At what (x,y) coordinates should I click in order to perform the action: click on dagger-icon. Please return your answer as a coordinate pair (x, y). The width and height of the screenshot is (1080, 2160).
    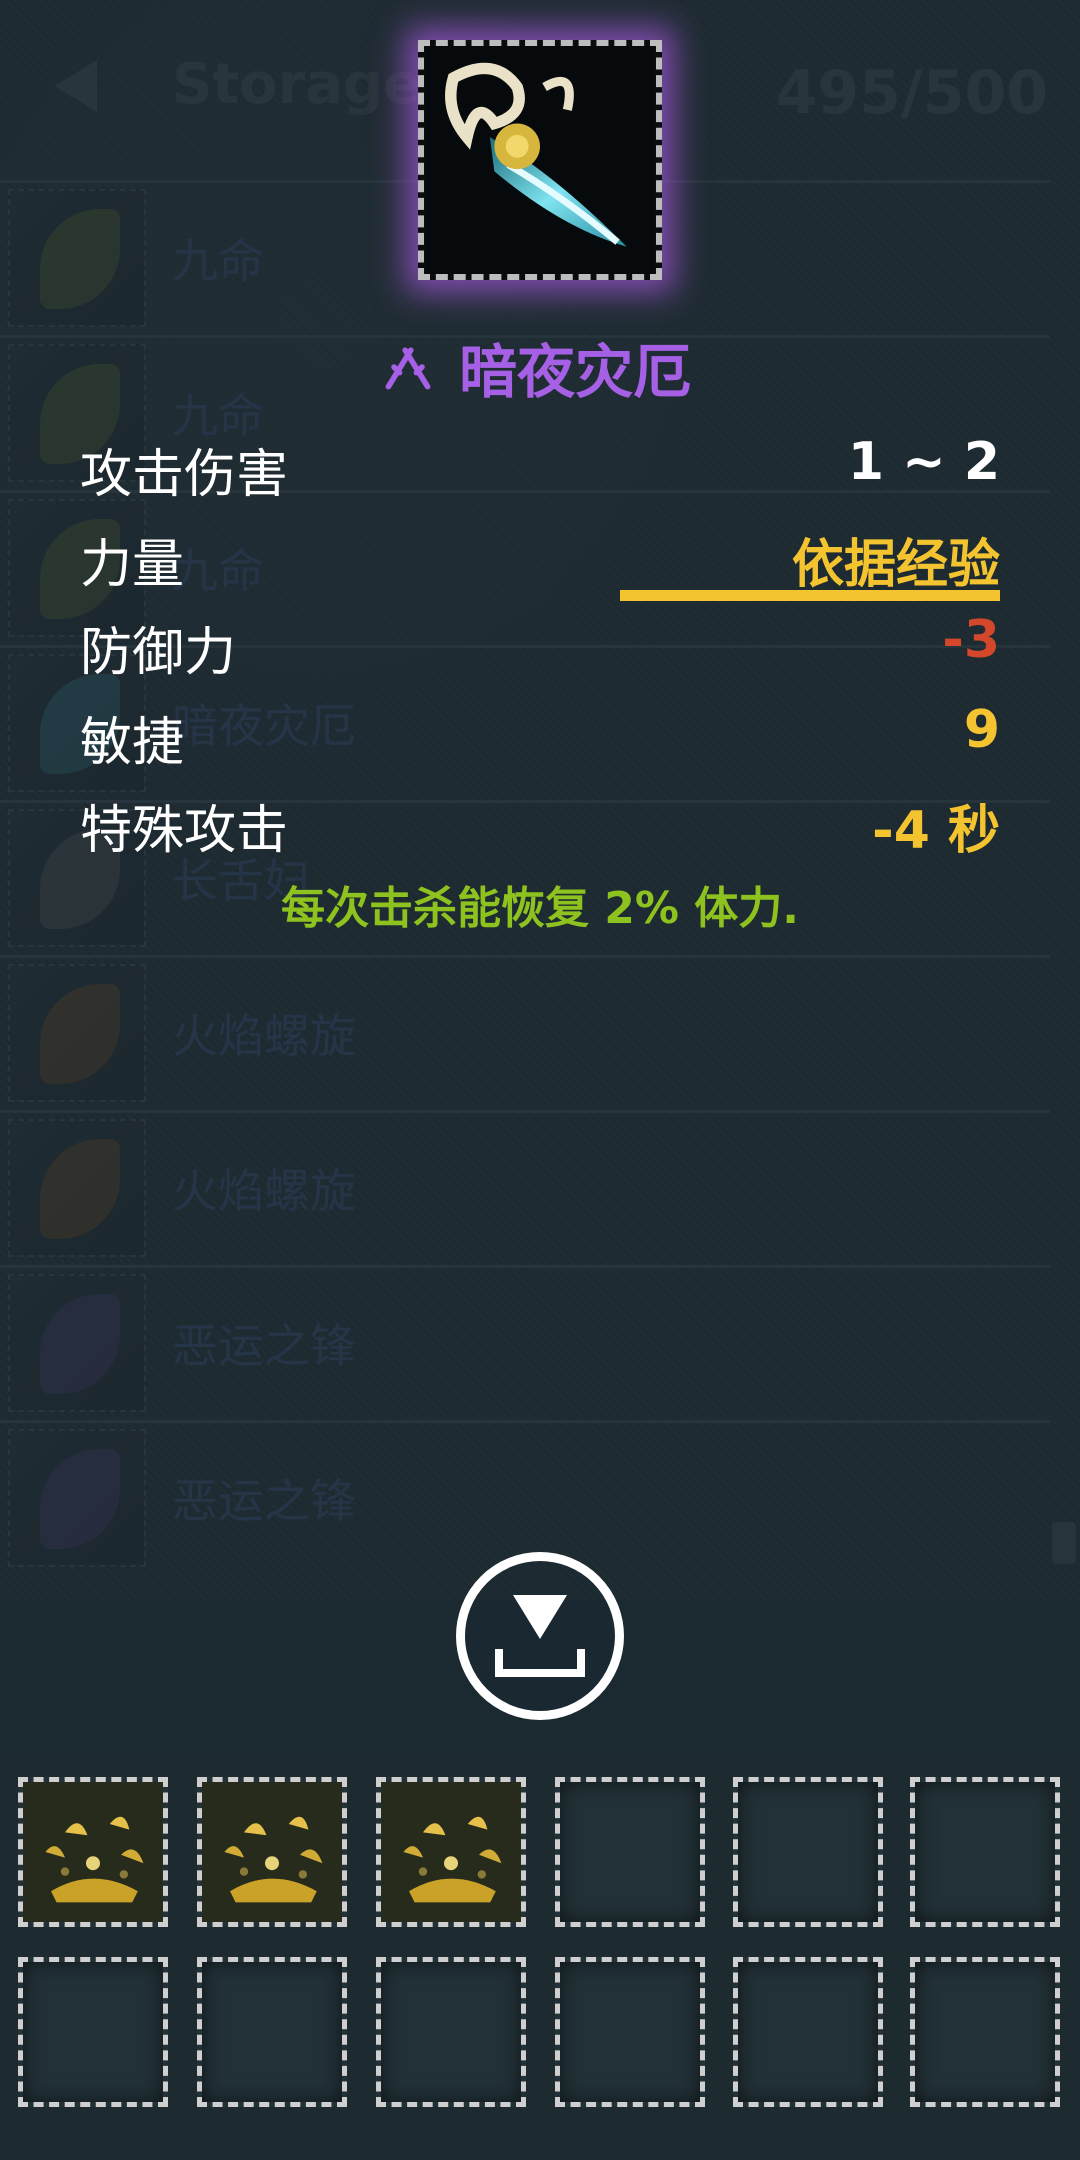
    Looking at the image, I should click on (540, 160).